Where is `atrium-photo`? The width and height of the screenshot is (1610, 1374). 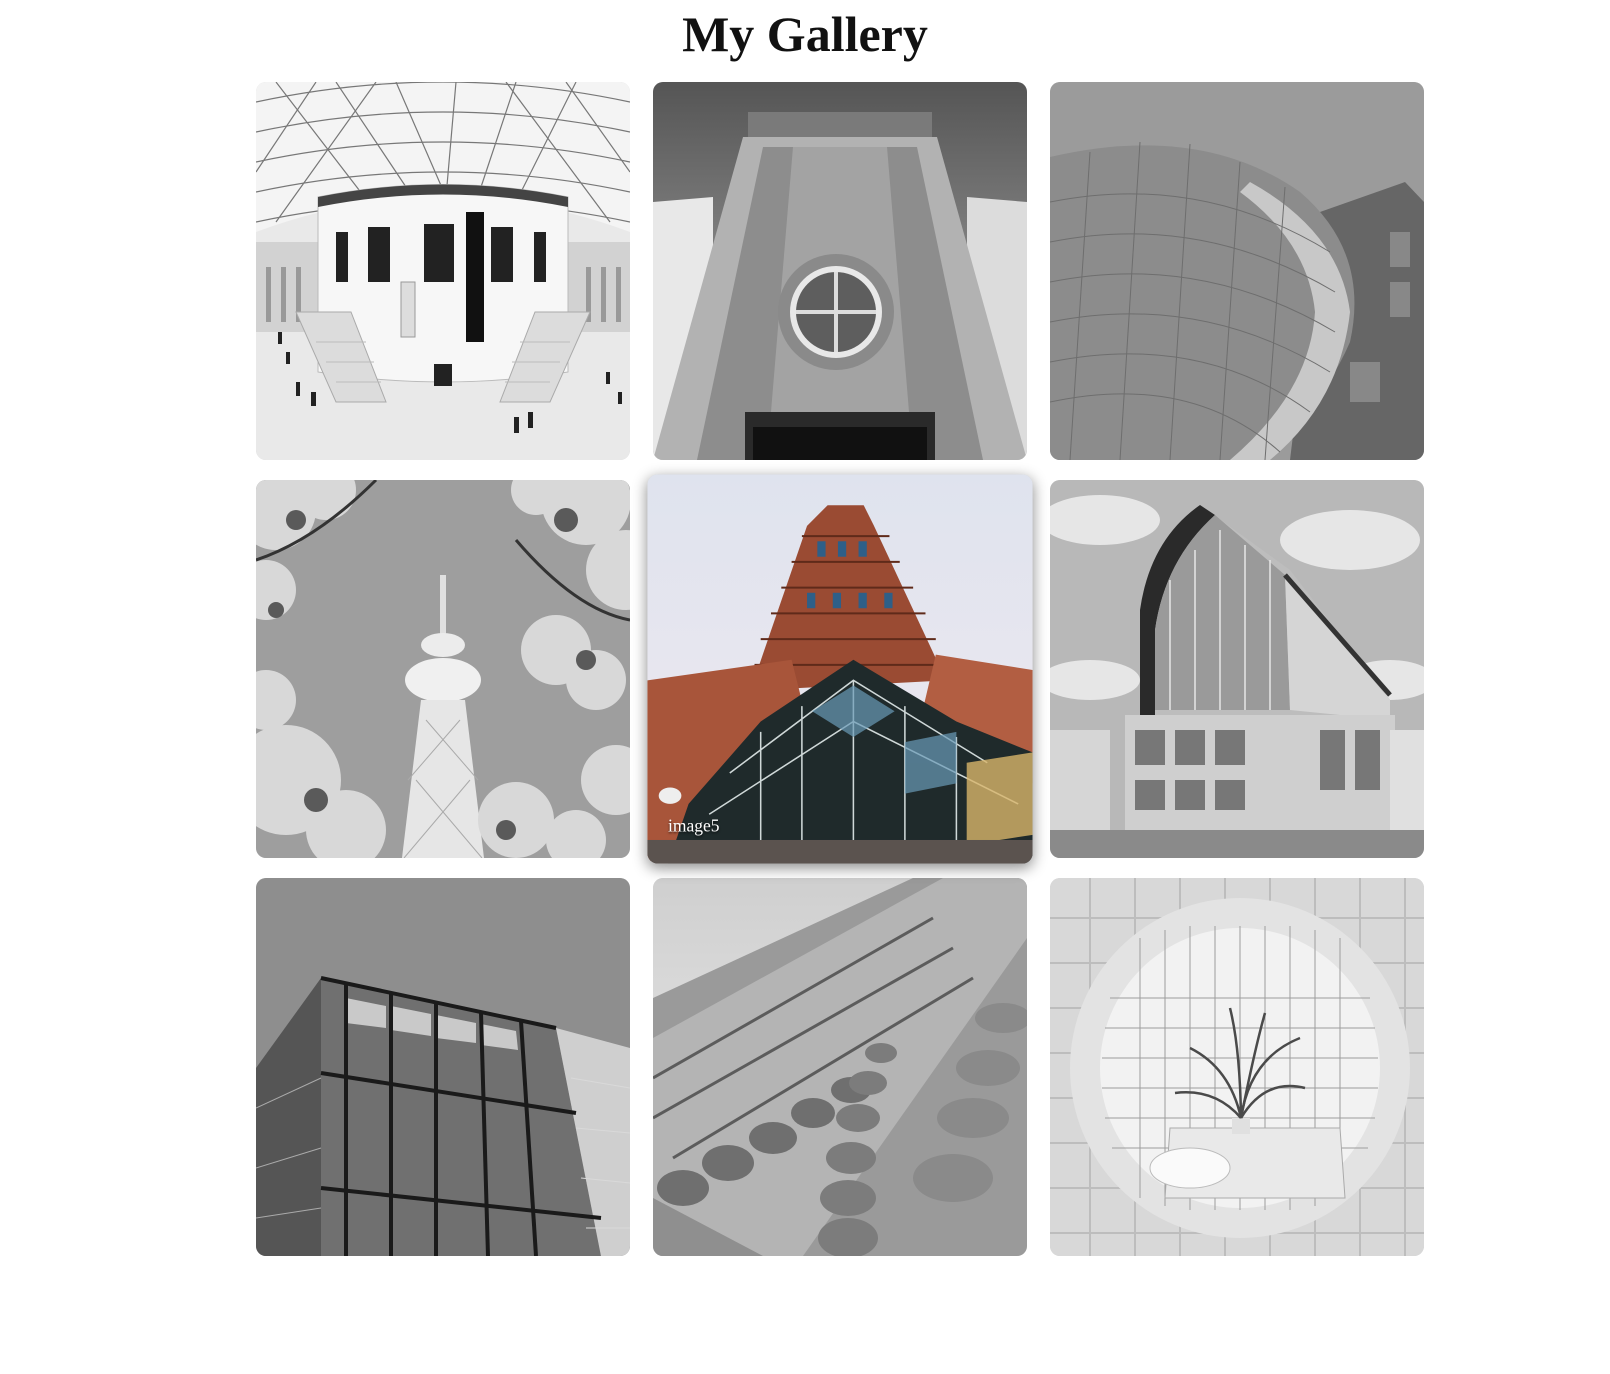
atrium-photo is located at coordinates (443, 271).